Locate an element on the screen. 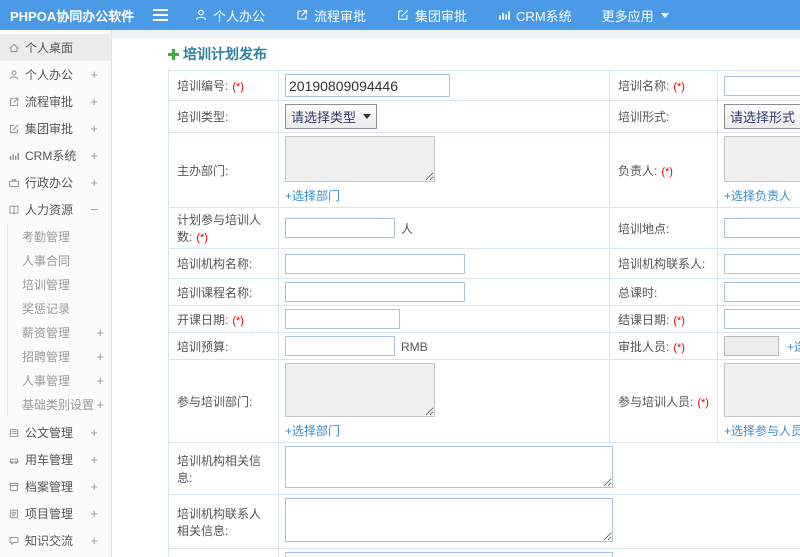 The width and height of the screenshot is (800, 557). sidebar-item-label: 流程审批 is located at coordinates (49, 102).